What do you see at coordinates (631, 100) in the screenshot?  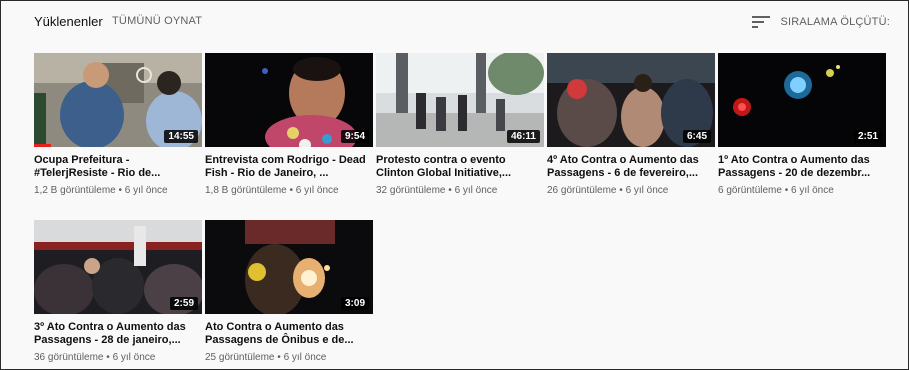 I see `video-thumbnail: 6:45` at bounding box center [631, 100].